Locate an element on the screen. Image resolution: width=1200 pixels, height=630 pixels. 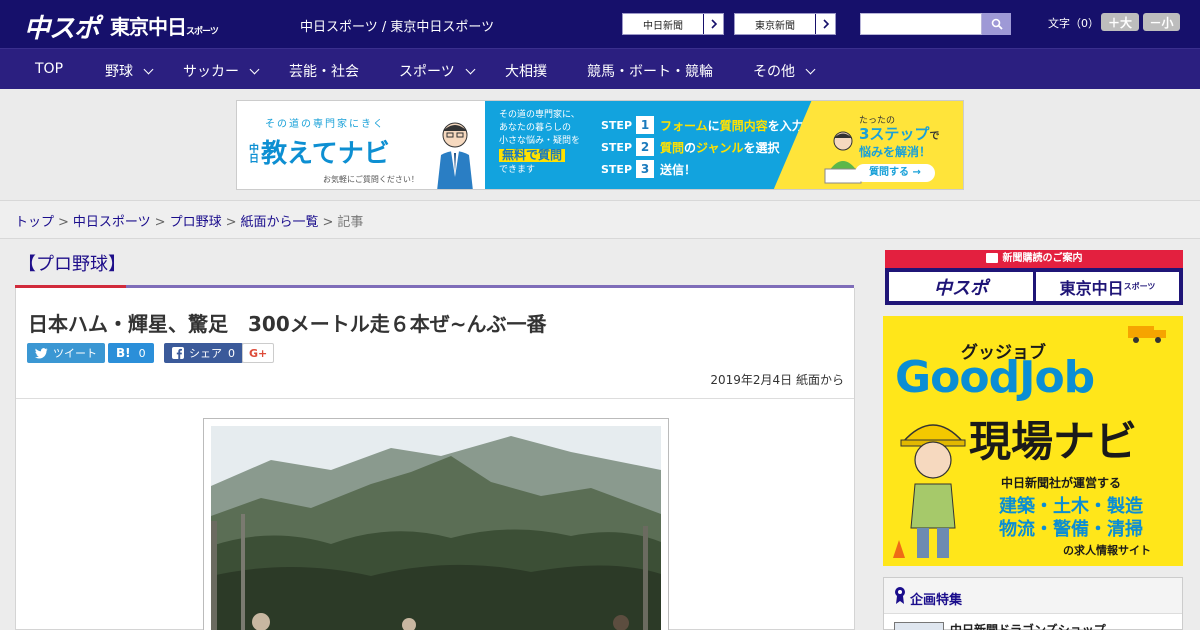
goodjob-bottom: の求人情報サイト is located at coordinates (1107, 550).